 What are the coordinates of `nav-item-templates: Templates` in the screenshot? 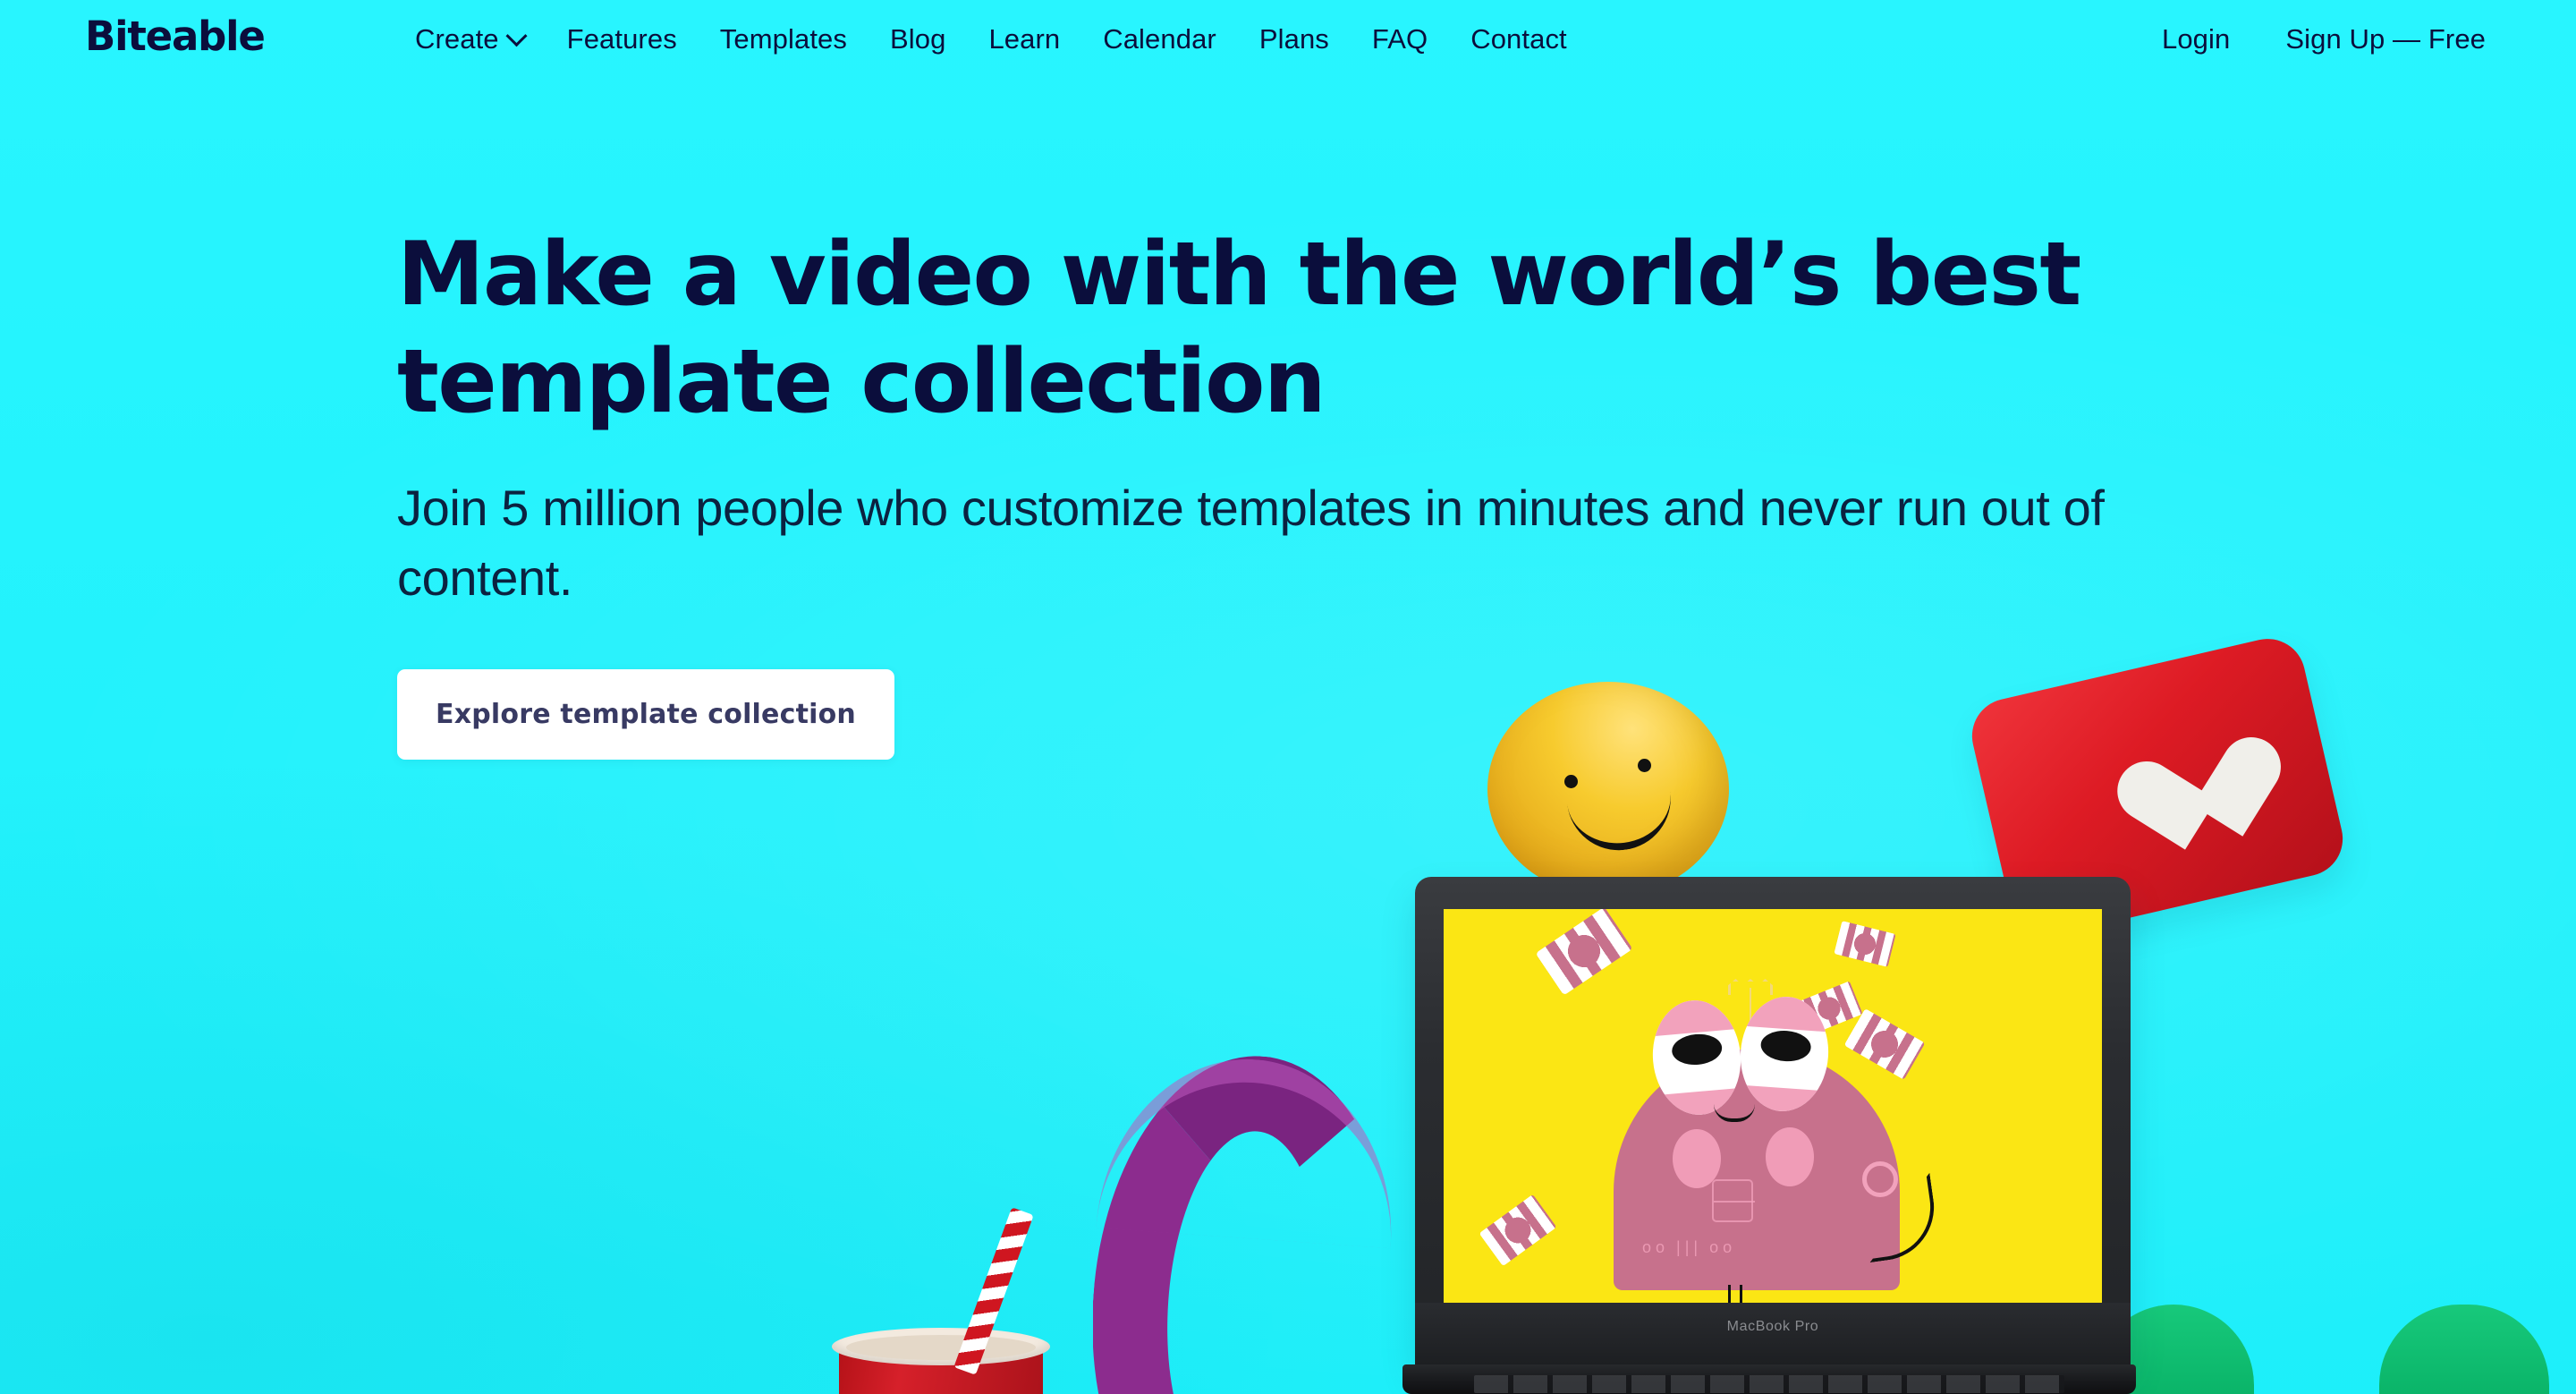 It's located at (784, 39).